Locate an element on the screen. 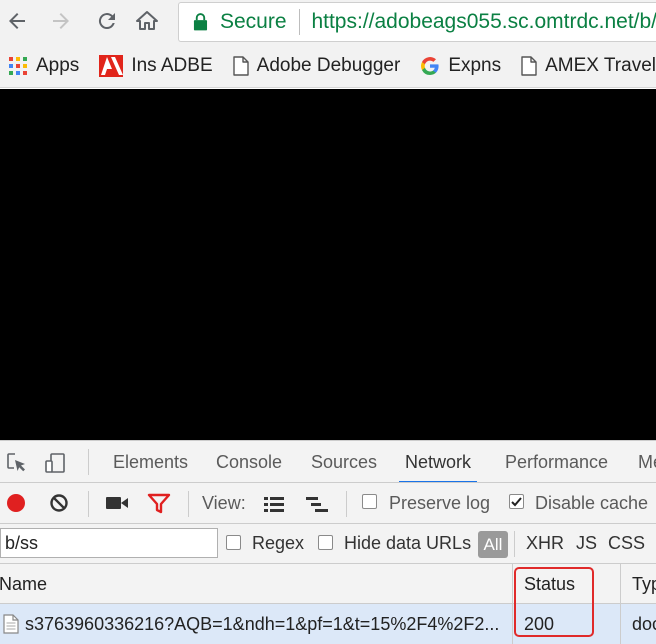  filter-toggle-button is located at coordinates (159, 504).